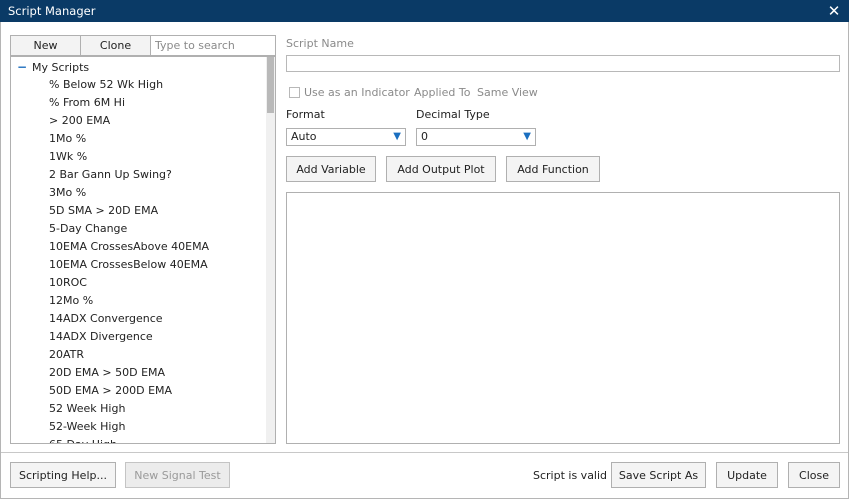  What do you see at coordinates (213, 45) in the screenshot?
I see `search-input` at bounding box center [213, 45].